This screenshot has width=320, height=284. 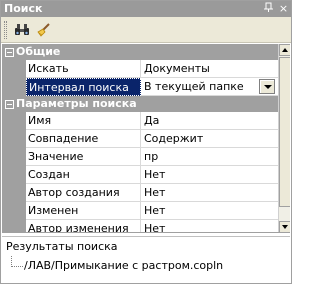 I want to click on group-search-params: Параметры поиска, so click(x=140, y=104).